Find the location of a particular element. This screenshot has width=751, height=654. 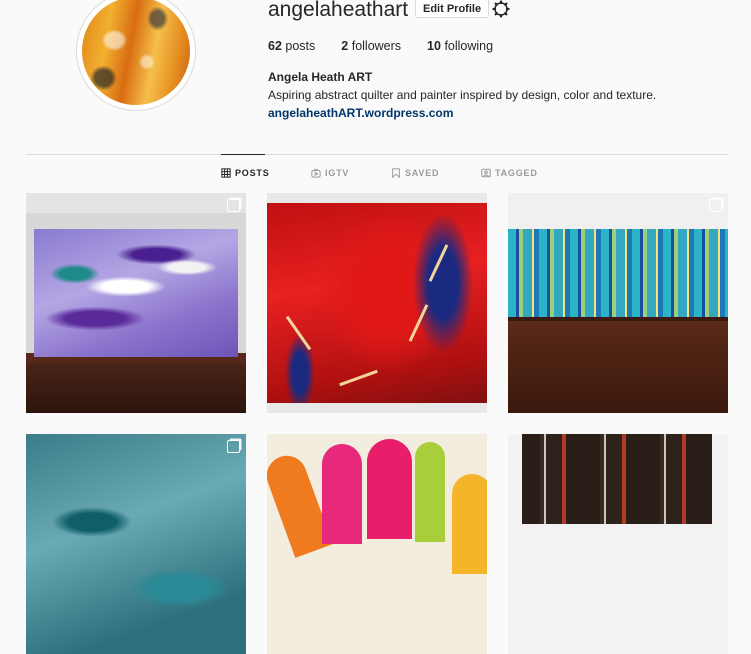

tab-label: SAVED is located at coordinates (422, 173).